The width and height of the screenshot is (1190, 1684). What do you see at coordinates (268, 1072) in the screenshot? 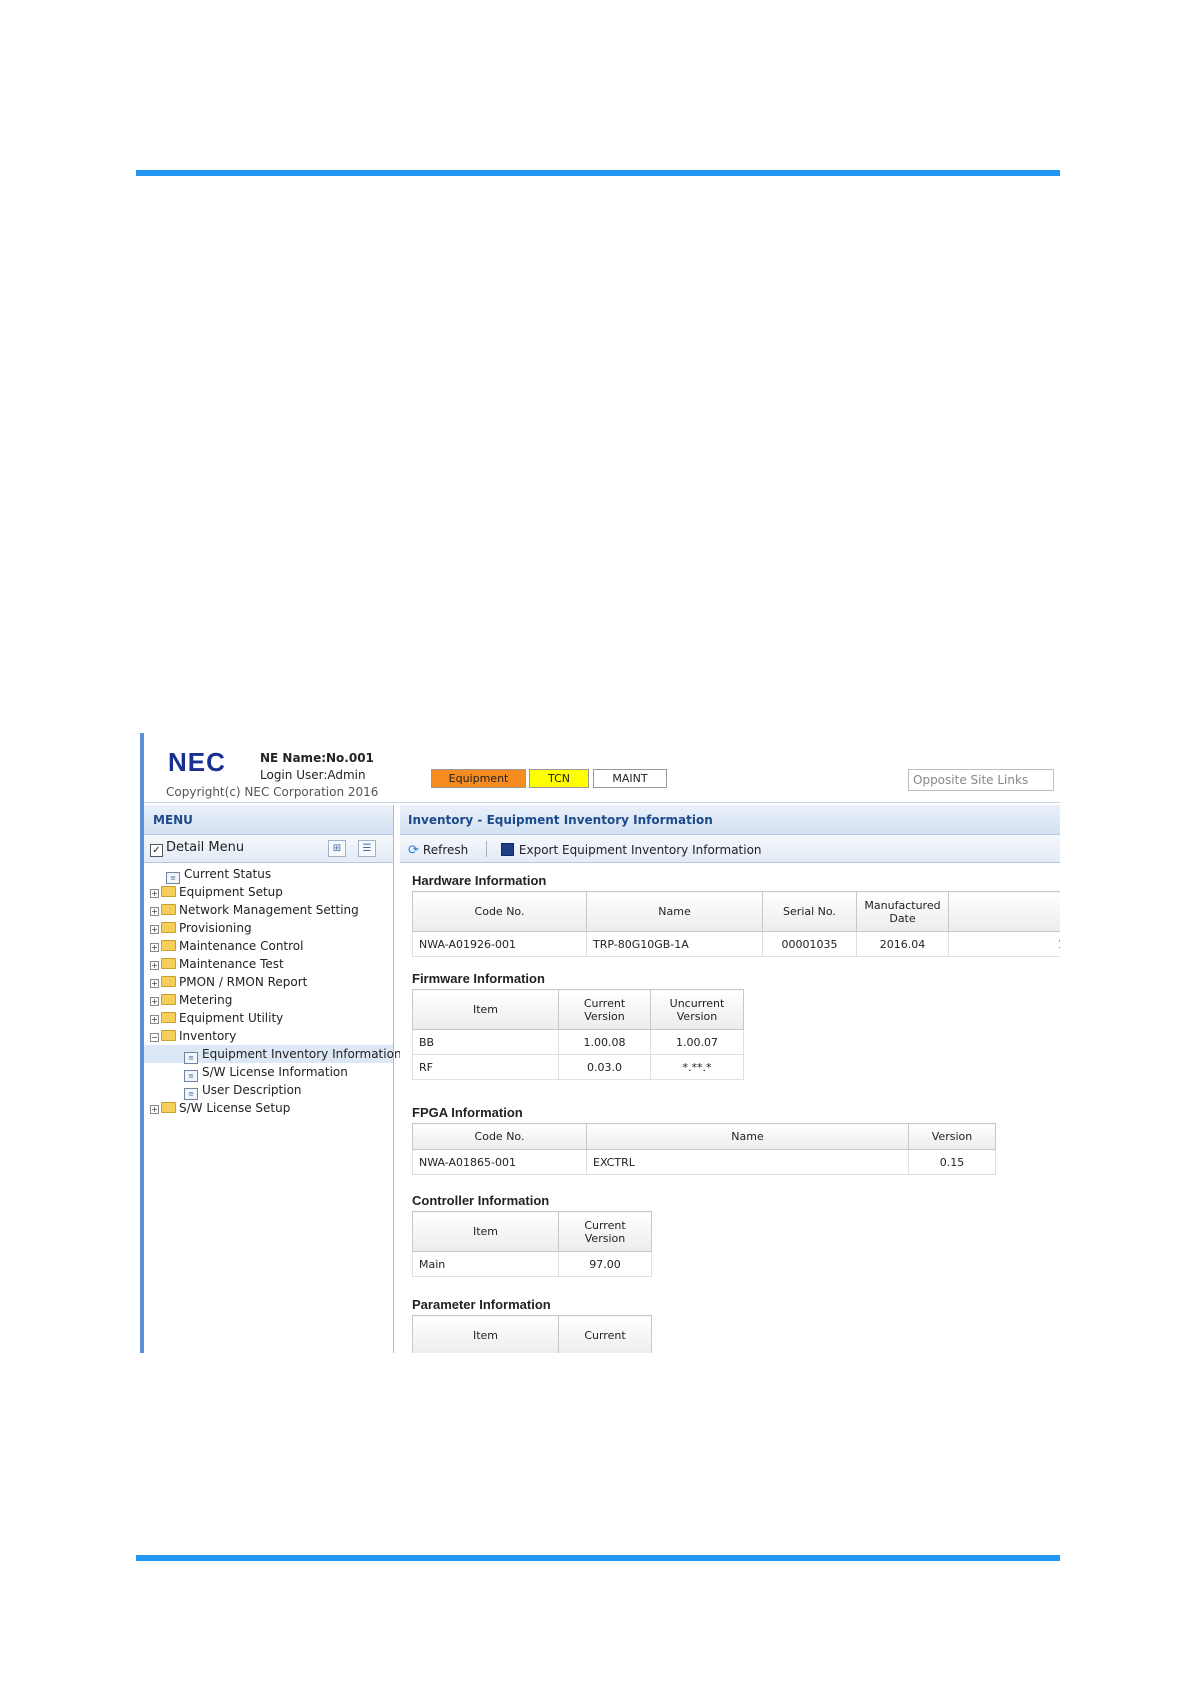
I see `tree-item-sw-license-information: ≡ S/W License Information` at bounding box center [268, 1072].